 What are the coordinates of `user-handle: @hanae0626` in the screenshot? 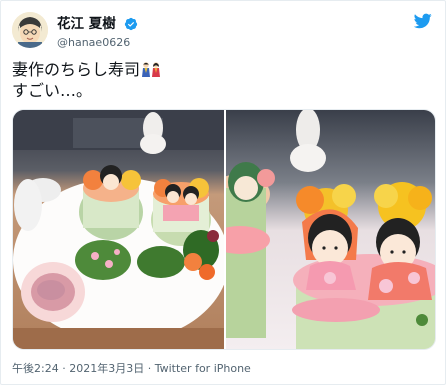 It's located at (97, 43).